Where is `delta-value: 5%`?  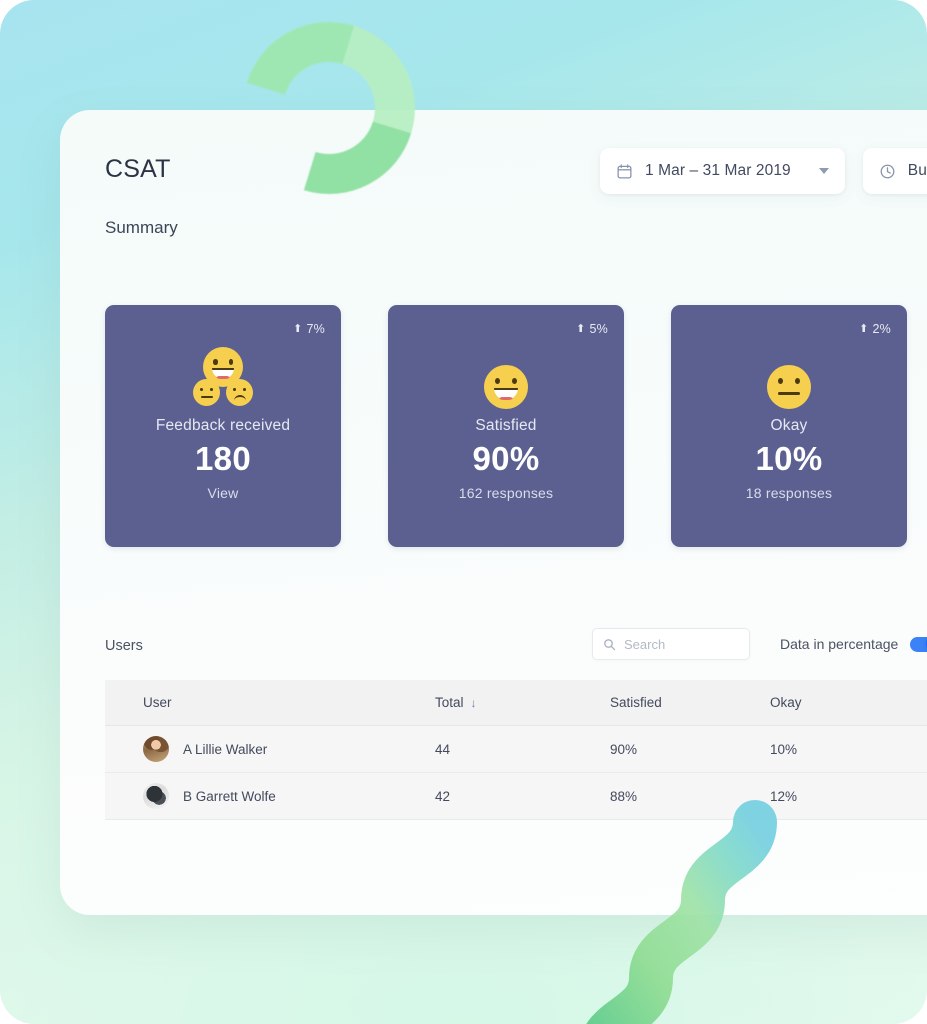 delta-value: 5% is located at coordinates (598, 329).